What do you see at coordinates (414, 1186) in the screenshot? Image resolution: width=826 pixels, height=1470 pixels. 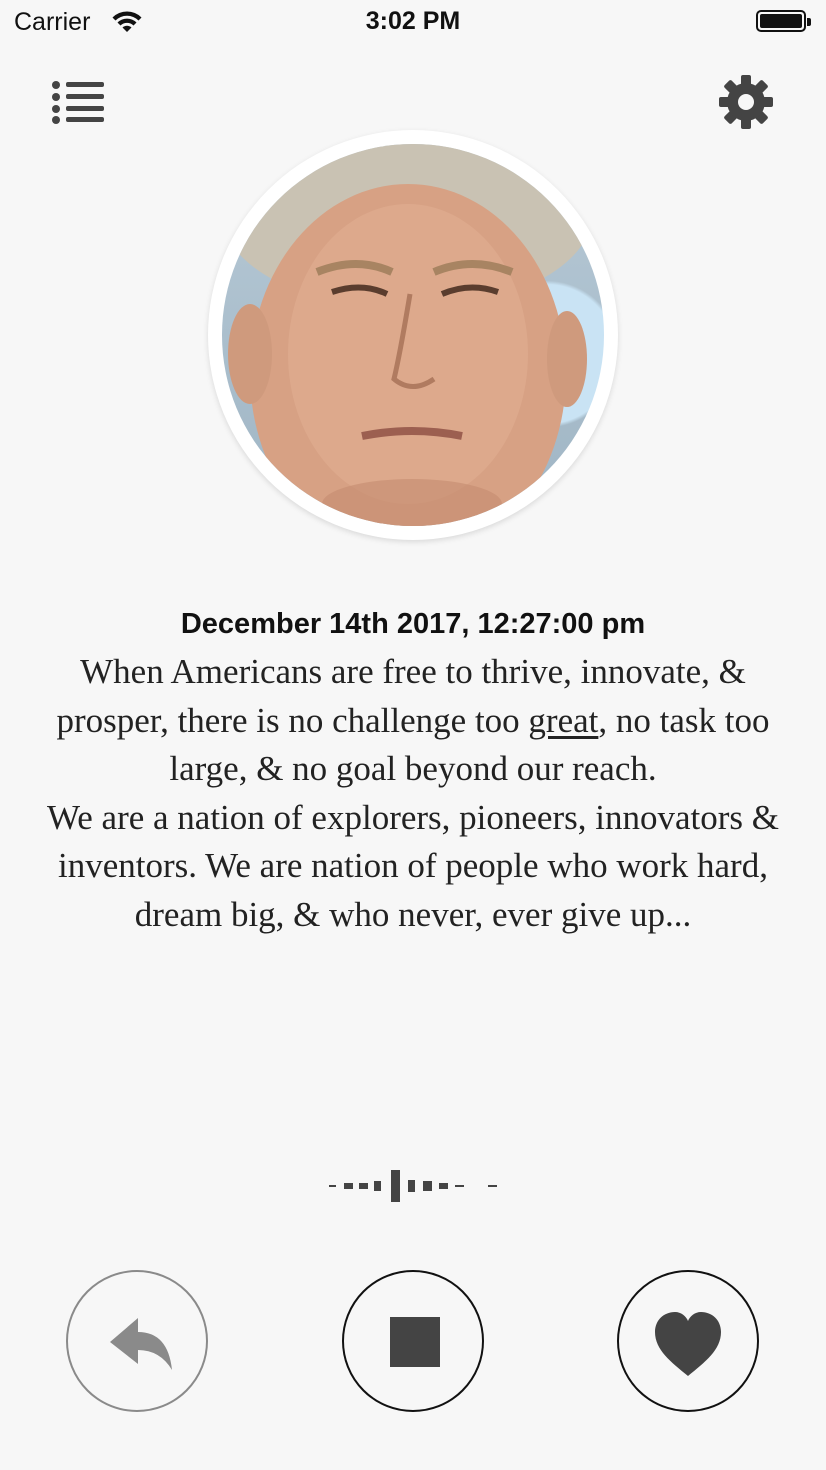 I see `audio-waveform` at bounding box center [414, 1186].